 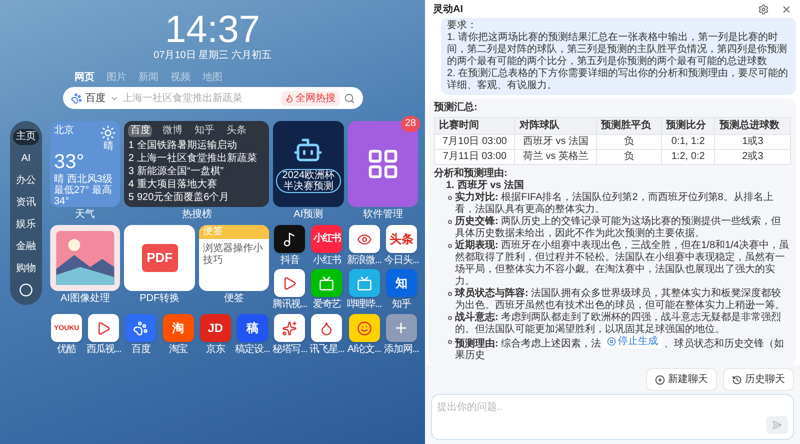 What do you see at coordinates (236, 131) in the screenshot?
I see `hot-list-tab: 头条` at bounding box center [236, 131].